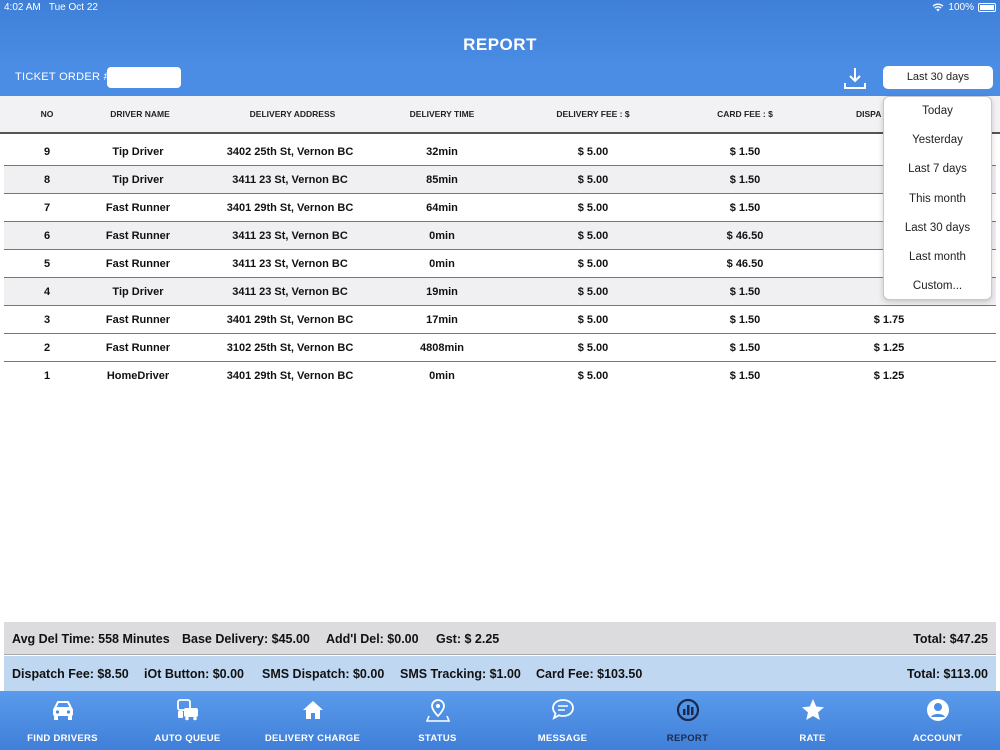  What do you see at coordinates (889, 320) in the screenshot?
I see `cell-dispatch: $ 1.75` at bounding box center [889, 320].